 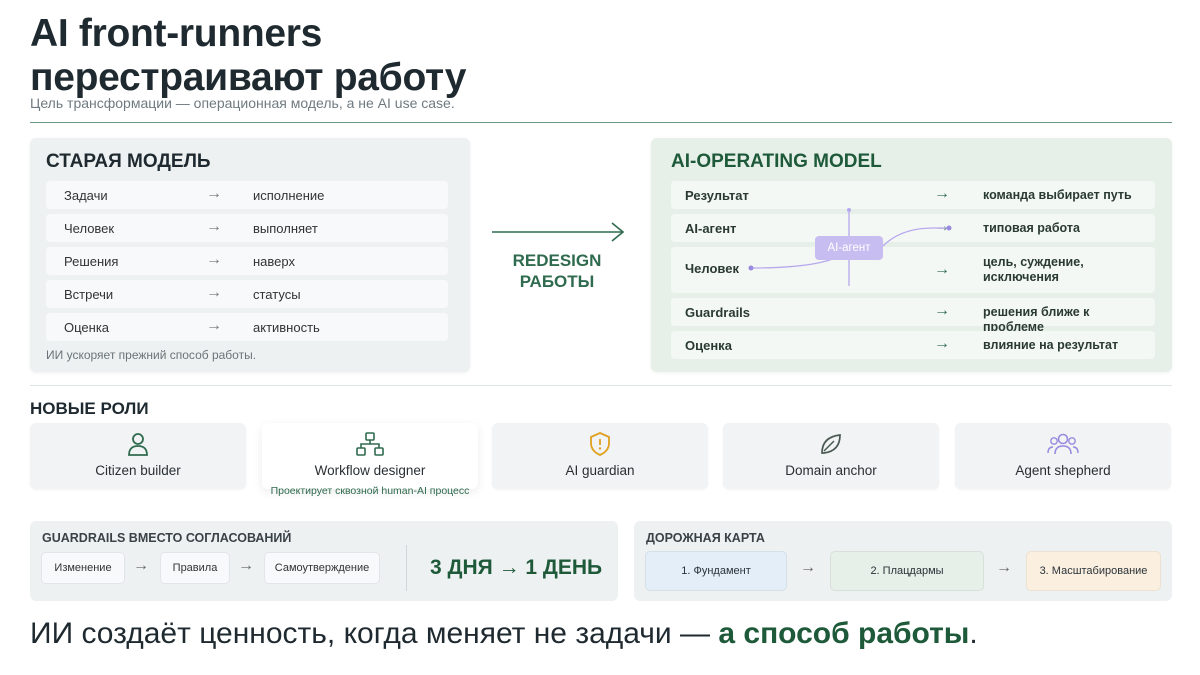 What do you see at coordinates (128, 161) in the screenshot?
I see `old-model-heading: СТАРАЯ МОДЕЛЬ` at bounding box center [128, 161].